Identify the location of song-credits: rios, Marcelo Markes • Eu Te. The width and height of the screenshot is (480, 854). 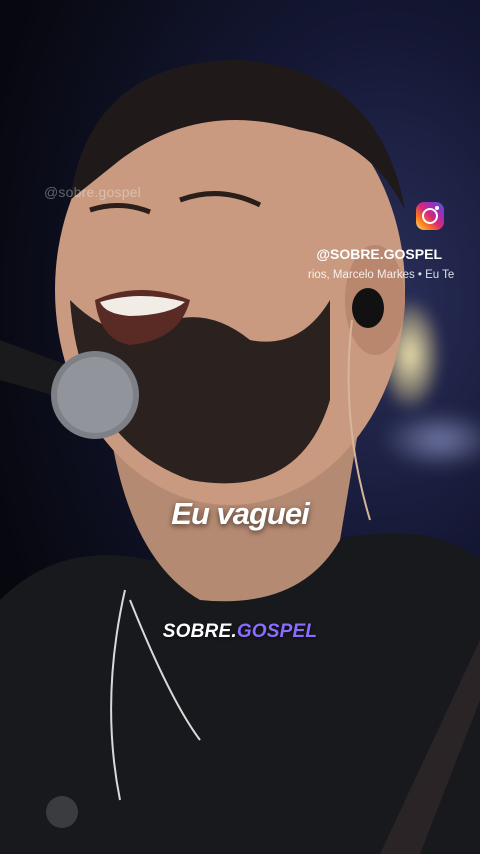
(381, 275).